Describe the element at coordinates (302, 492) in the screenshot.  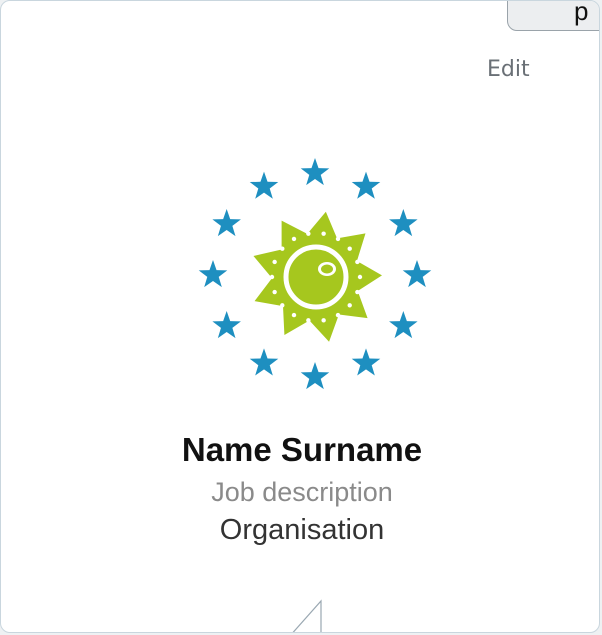
I see `job-description: Job description` at that location.